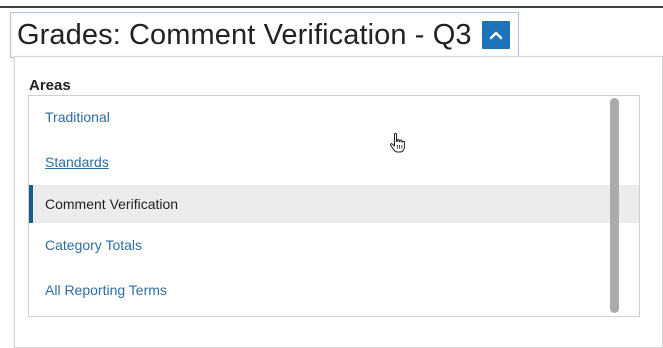  What do you see at coordinates (334, 245) in the screenshot?
I see `list-item-category-totals: Category Totals` at bounding box center [334, 245].